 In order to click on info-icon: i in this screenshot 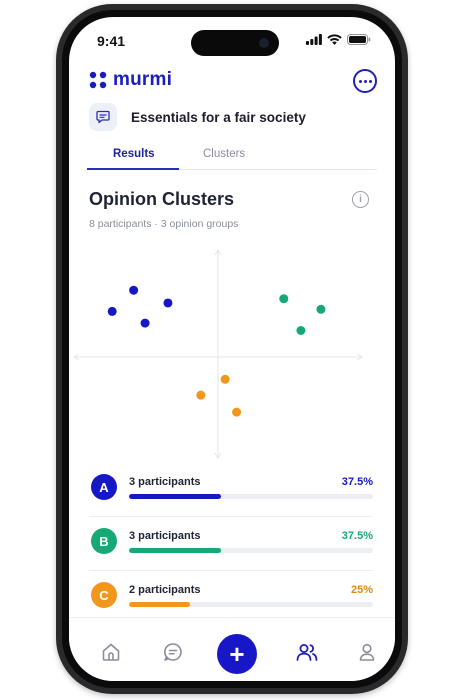, I will do `click(360, 199)`.